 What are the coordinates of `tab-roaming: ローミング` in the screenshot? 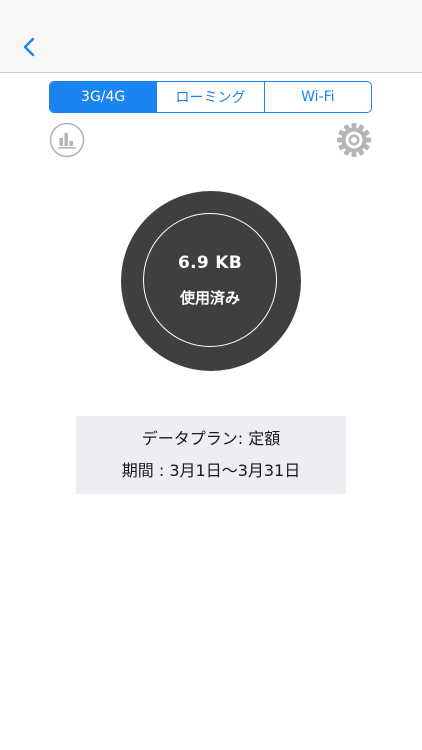 It's located at (209, 97).